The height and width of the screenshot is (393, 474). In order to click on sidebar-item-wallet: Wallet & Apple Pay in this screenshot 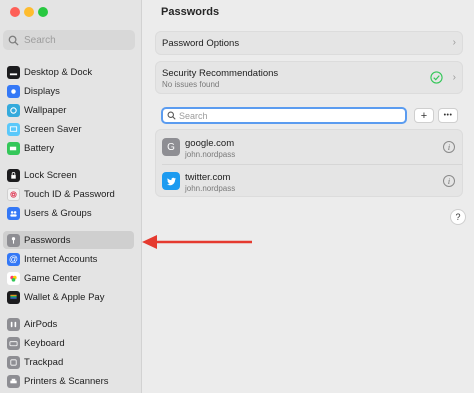, I will do `click(68, 297)`.